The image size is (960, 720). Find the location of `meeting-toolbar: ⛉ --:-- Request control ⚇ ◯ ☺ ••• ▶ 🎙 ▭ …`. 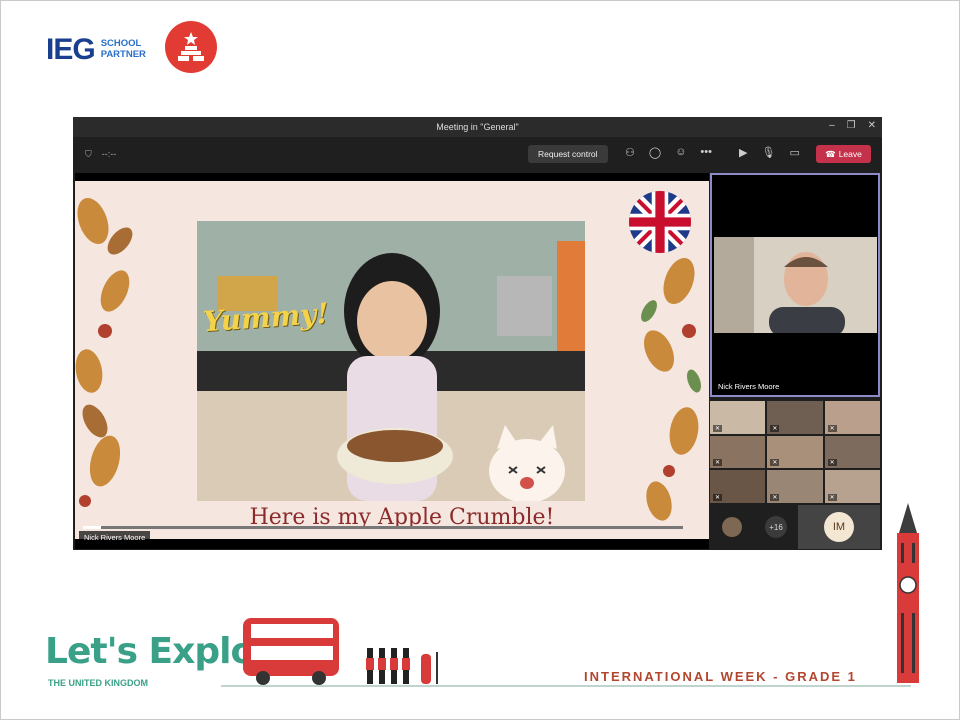

meeting-toolbar: ⛉ --:-- Request control ⚇ ◯ ☺ ••• ▶ 🎙 ▭ … is located at coordinates (477, 154).